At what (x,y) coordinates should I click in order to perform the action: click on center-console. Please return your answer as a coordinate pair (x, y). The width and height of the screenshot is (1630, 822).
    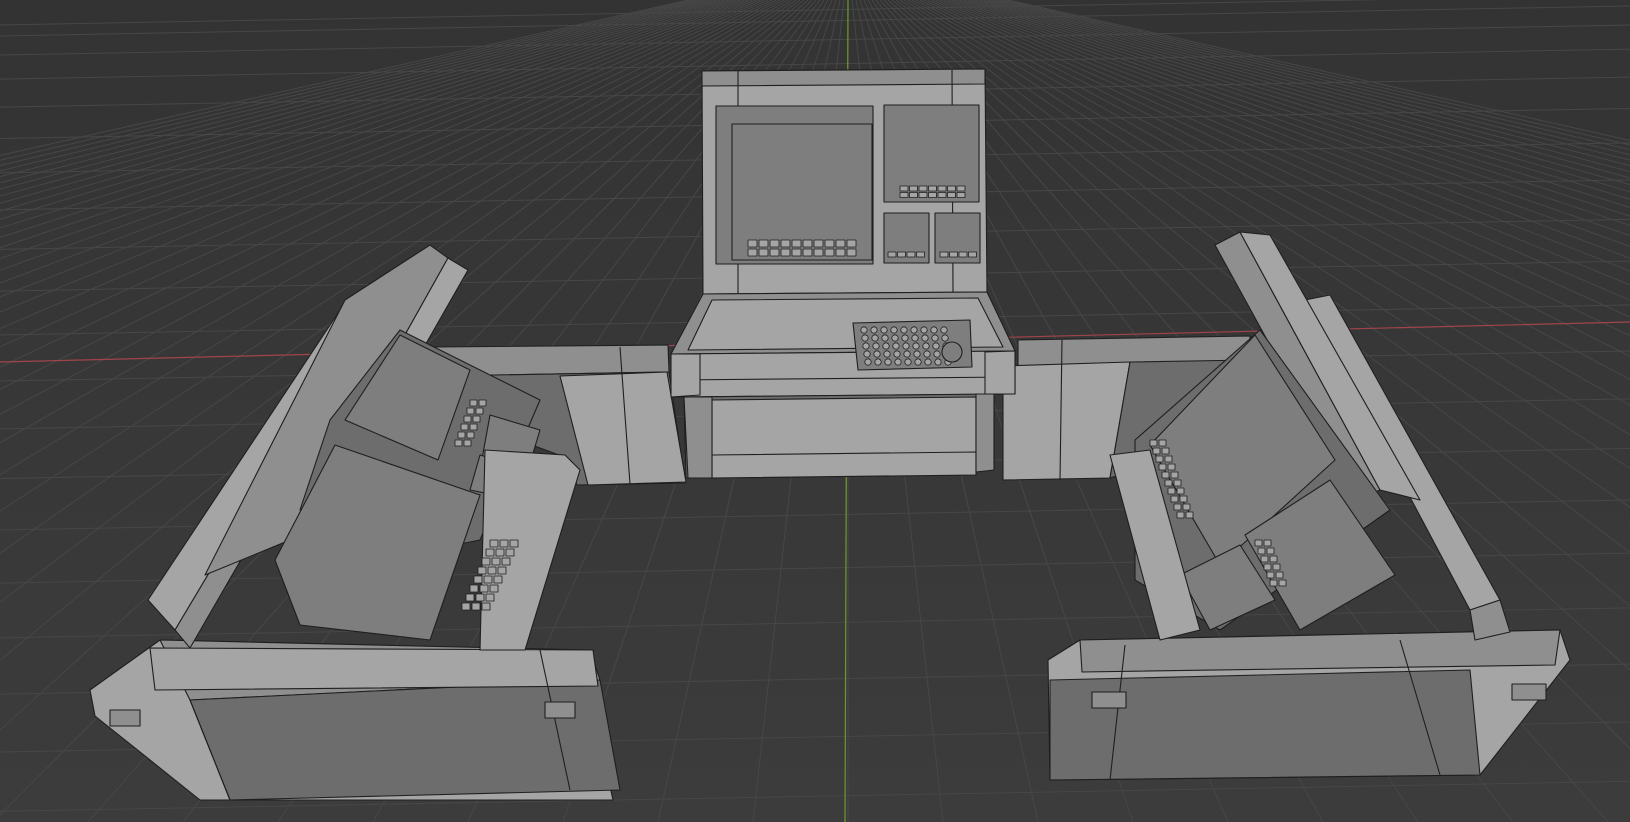
    Looking at the image, I should click on (843, 273).